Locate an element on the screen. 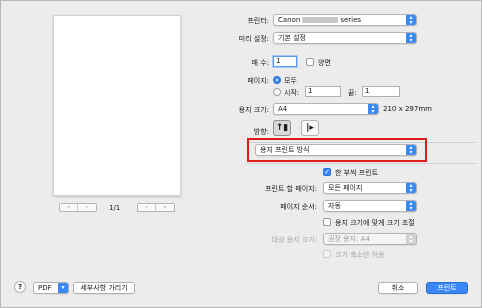  preview-nav-back-group: « ‹ is located at coordinates (78, 207).